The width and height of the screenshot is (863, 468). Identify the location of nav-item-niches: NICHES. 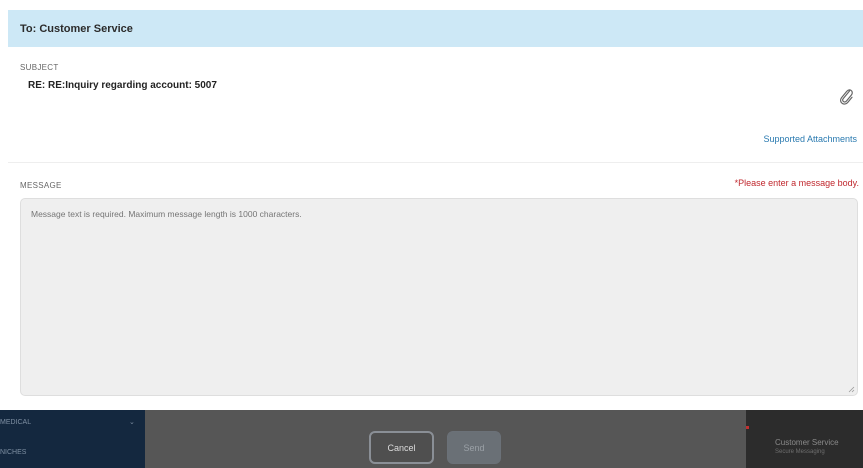
(13, 452).